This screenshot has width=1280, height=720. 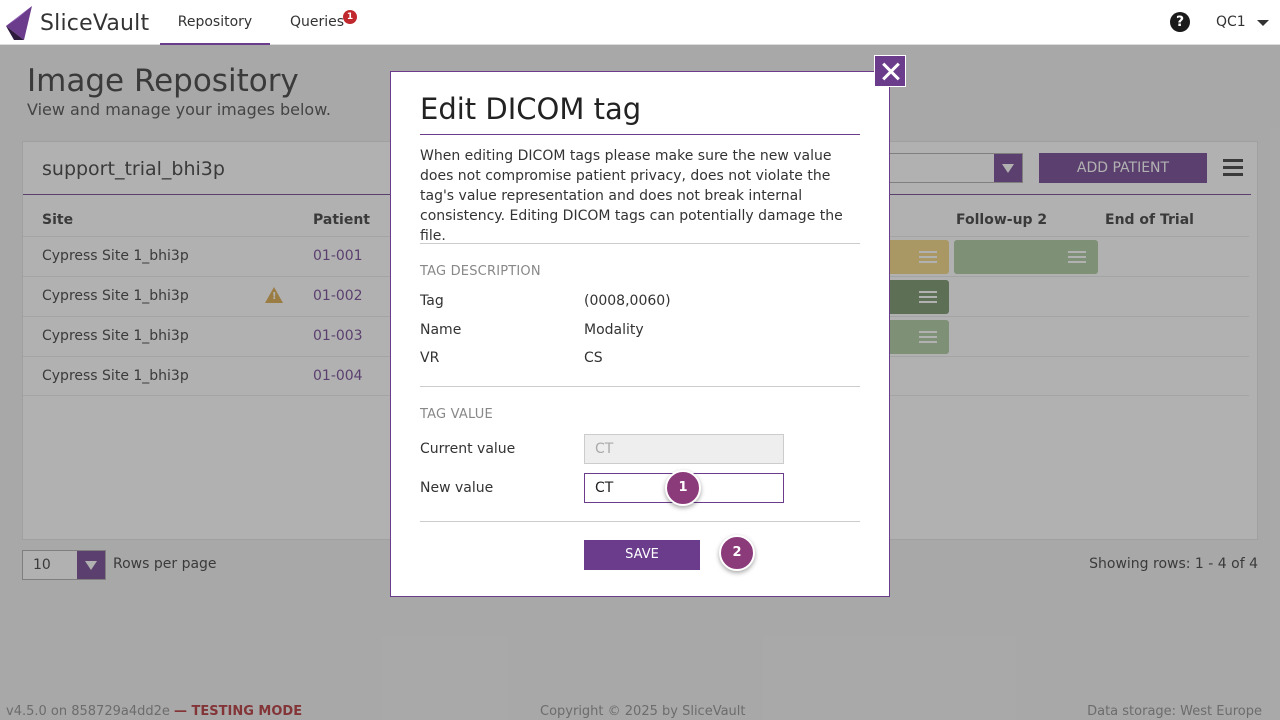 What do you see at coordinates (1263, 23) in the screenshot?
I see `chevron-down-icon` at bounding box center [1263, 23].